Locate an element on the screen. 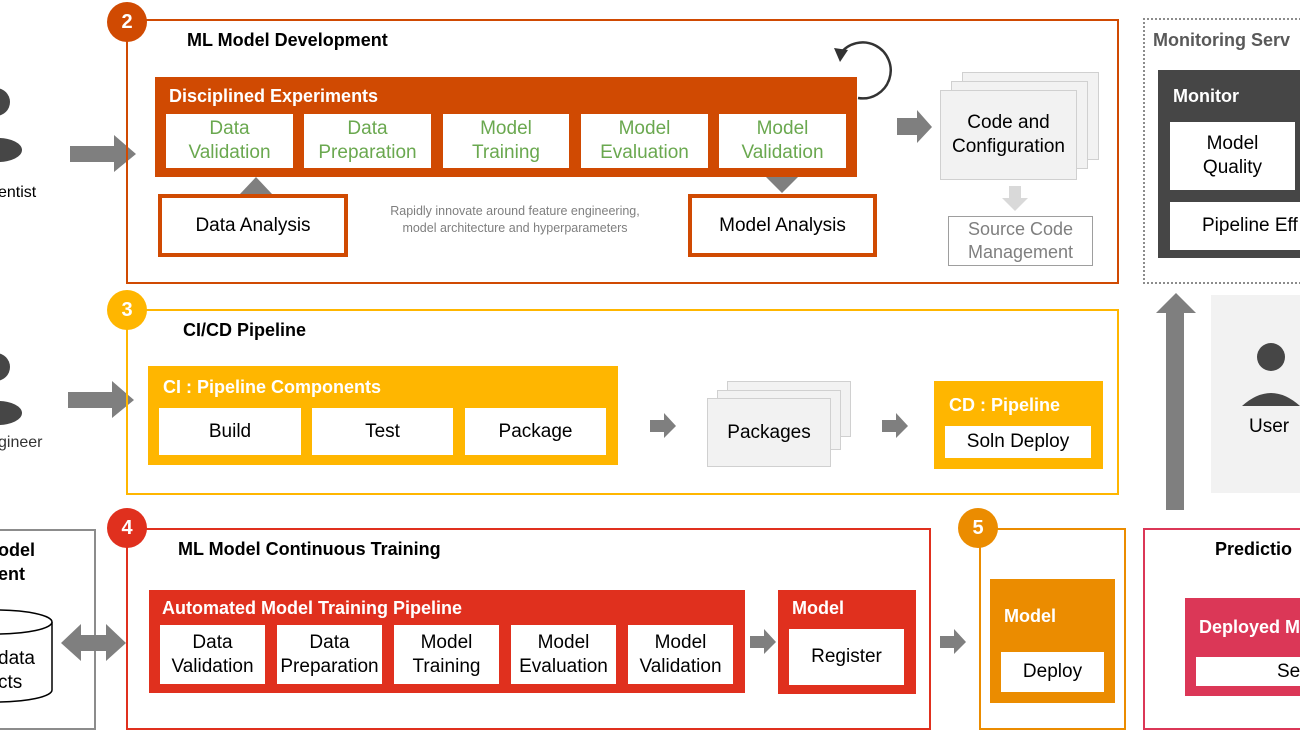  packages-doc: Packages is located at coordinates (769, 432).